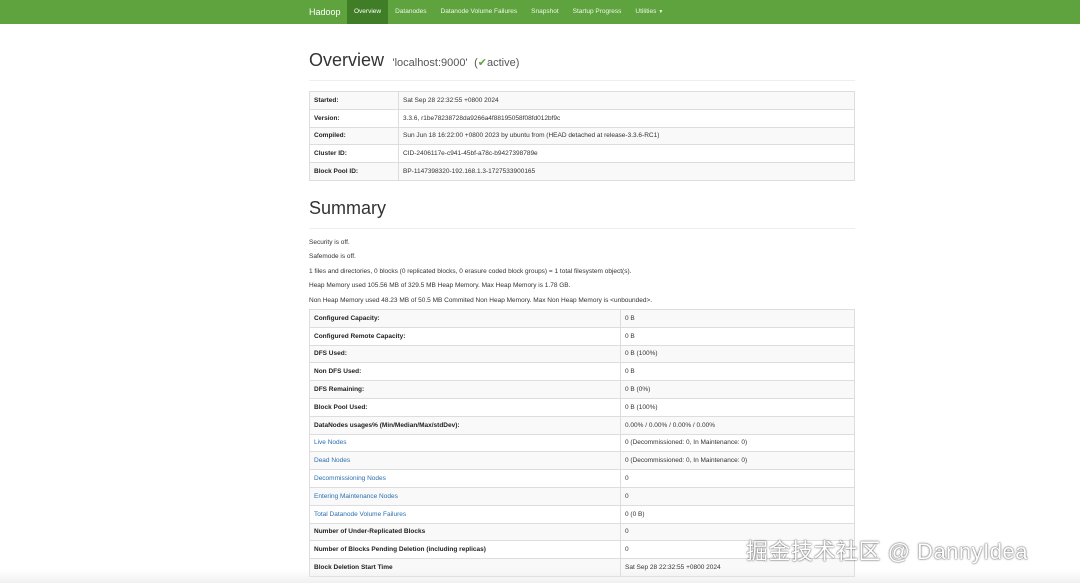 This screenshot has height=583, width=1080. I want to click on table-row: Configured Remote Capacity: 0 B, so click(582, 336).